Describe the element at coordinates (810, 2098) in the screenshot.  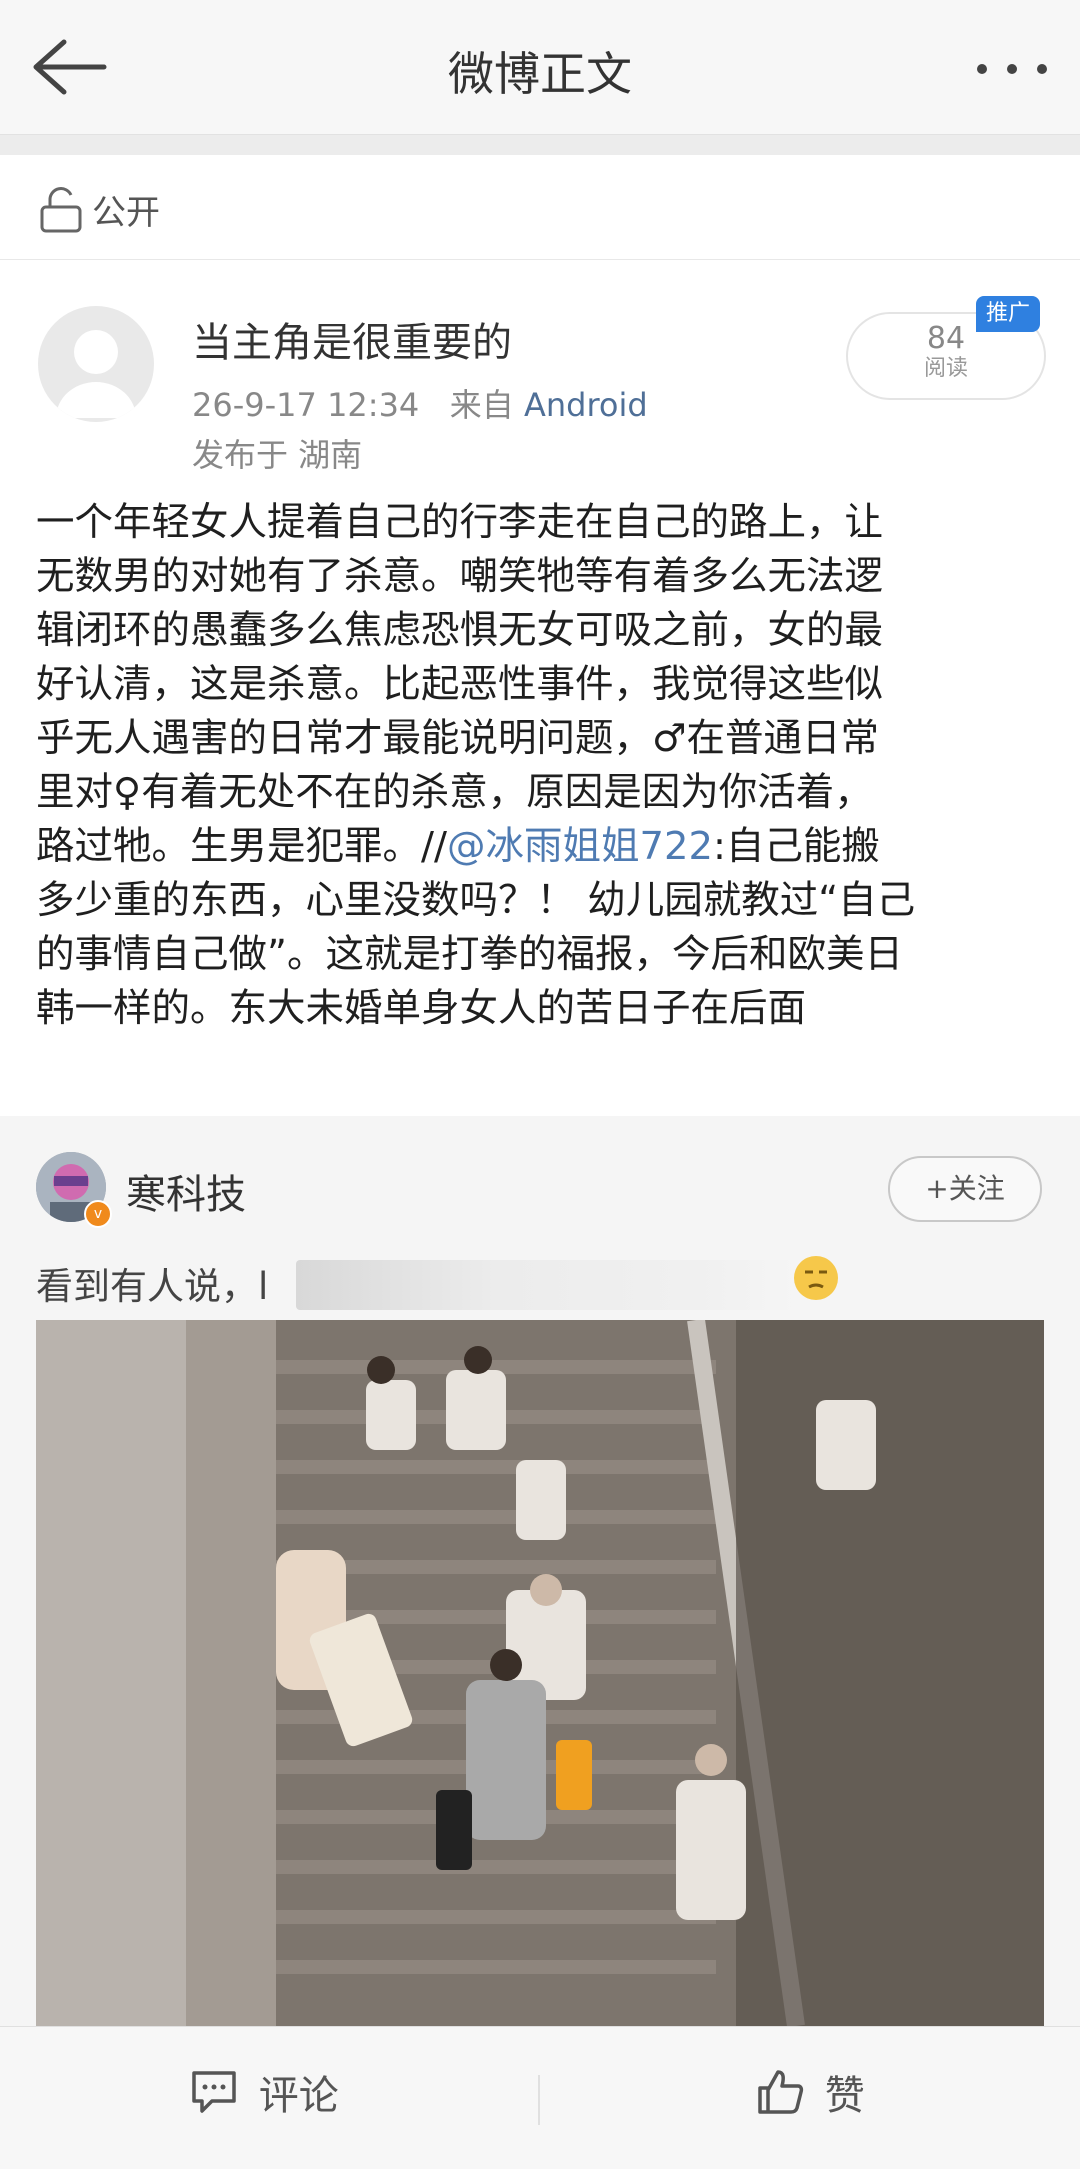
I see `like-button: 赞` at that location.